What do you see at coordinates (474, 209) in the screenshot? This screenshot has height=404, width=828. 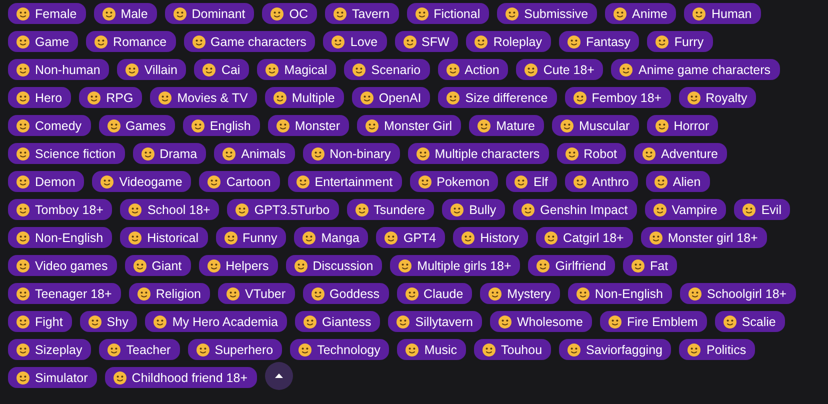 I see `tag-button: Bully` at bounding box center [474, 209].